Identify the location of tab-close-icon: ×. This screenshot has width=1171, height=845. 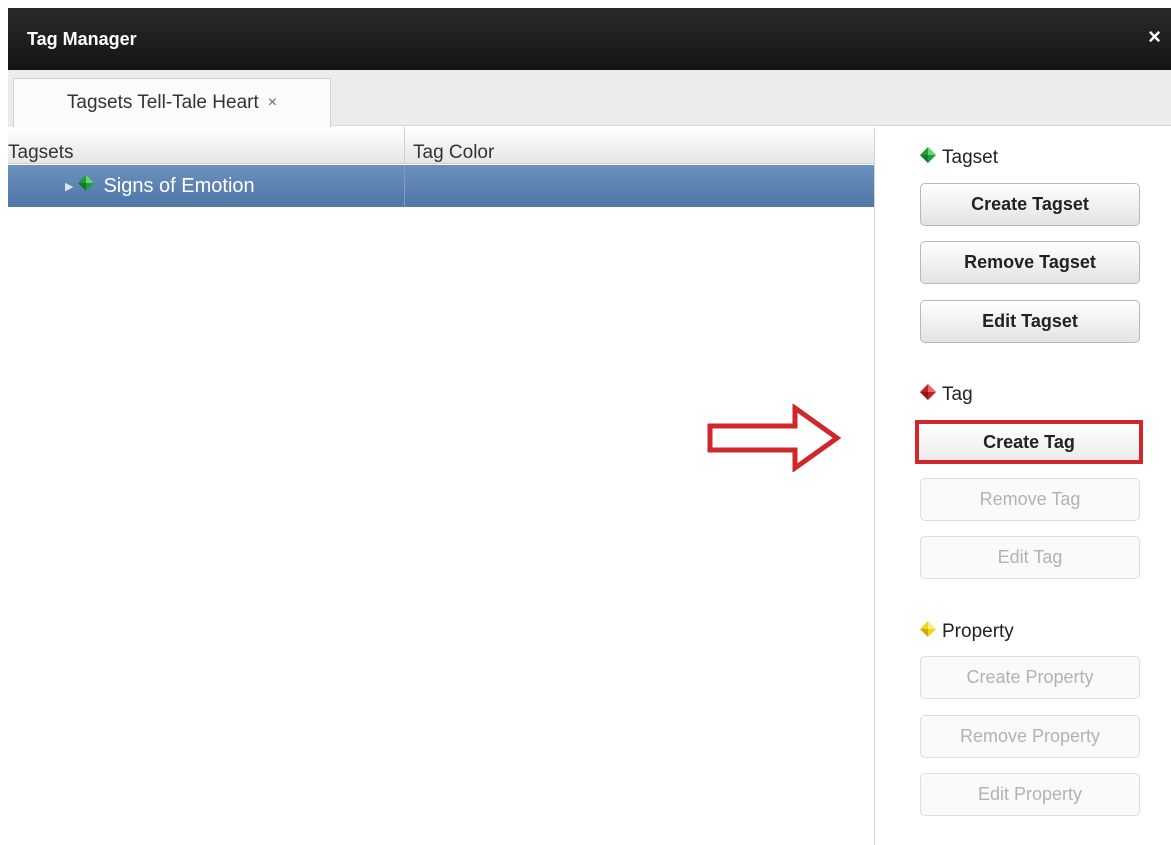
(272, 103).